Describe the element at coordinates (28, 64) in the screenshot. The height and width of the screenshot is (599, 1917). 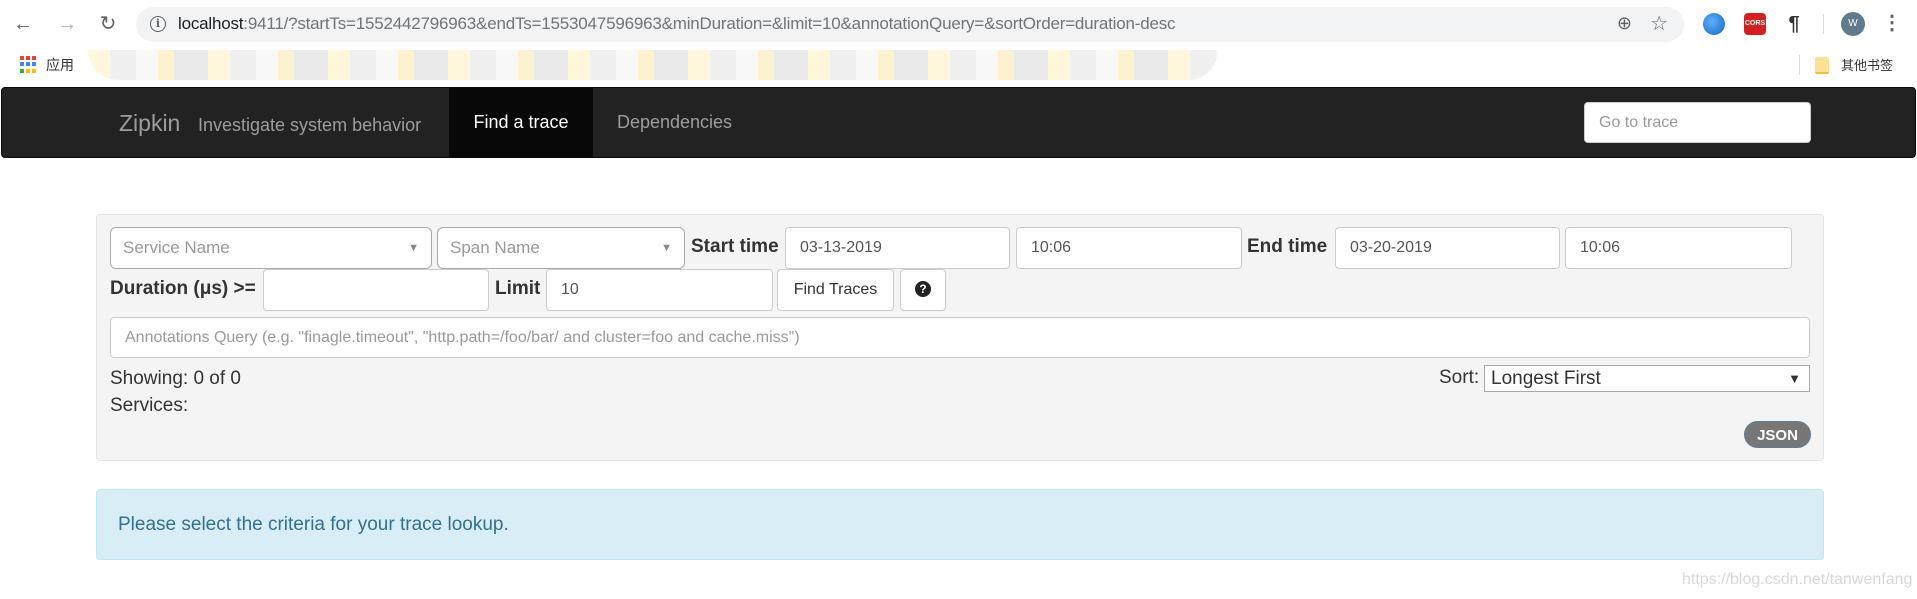
I see `apps-grid-icon` at that location.